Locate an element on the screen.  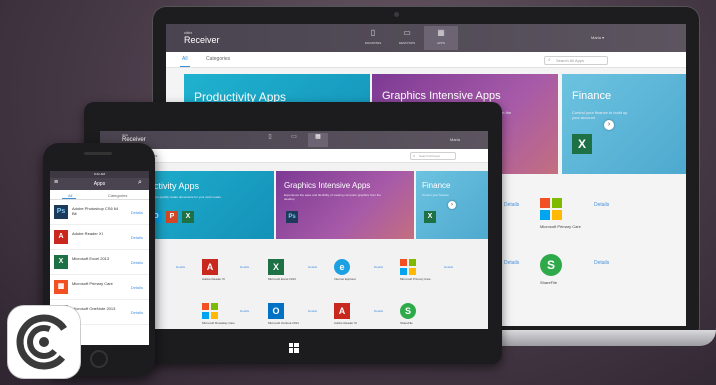
nav-apps: ▦ is located at coordinates (318, 140).